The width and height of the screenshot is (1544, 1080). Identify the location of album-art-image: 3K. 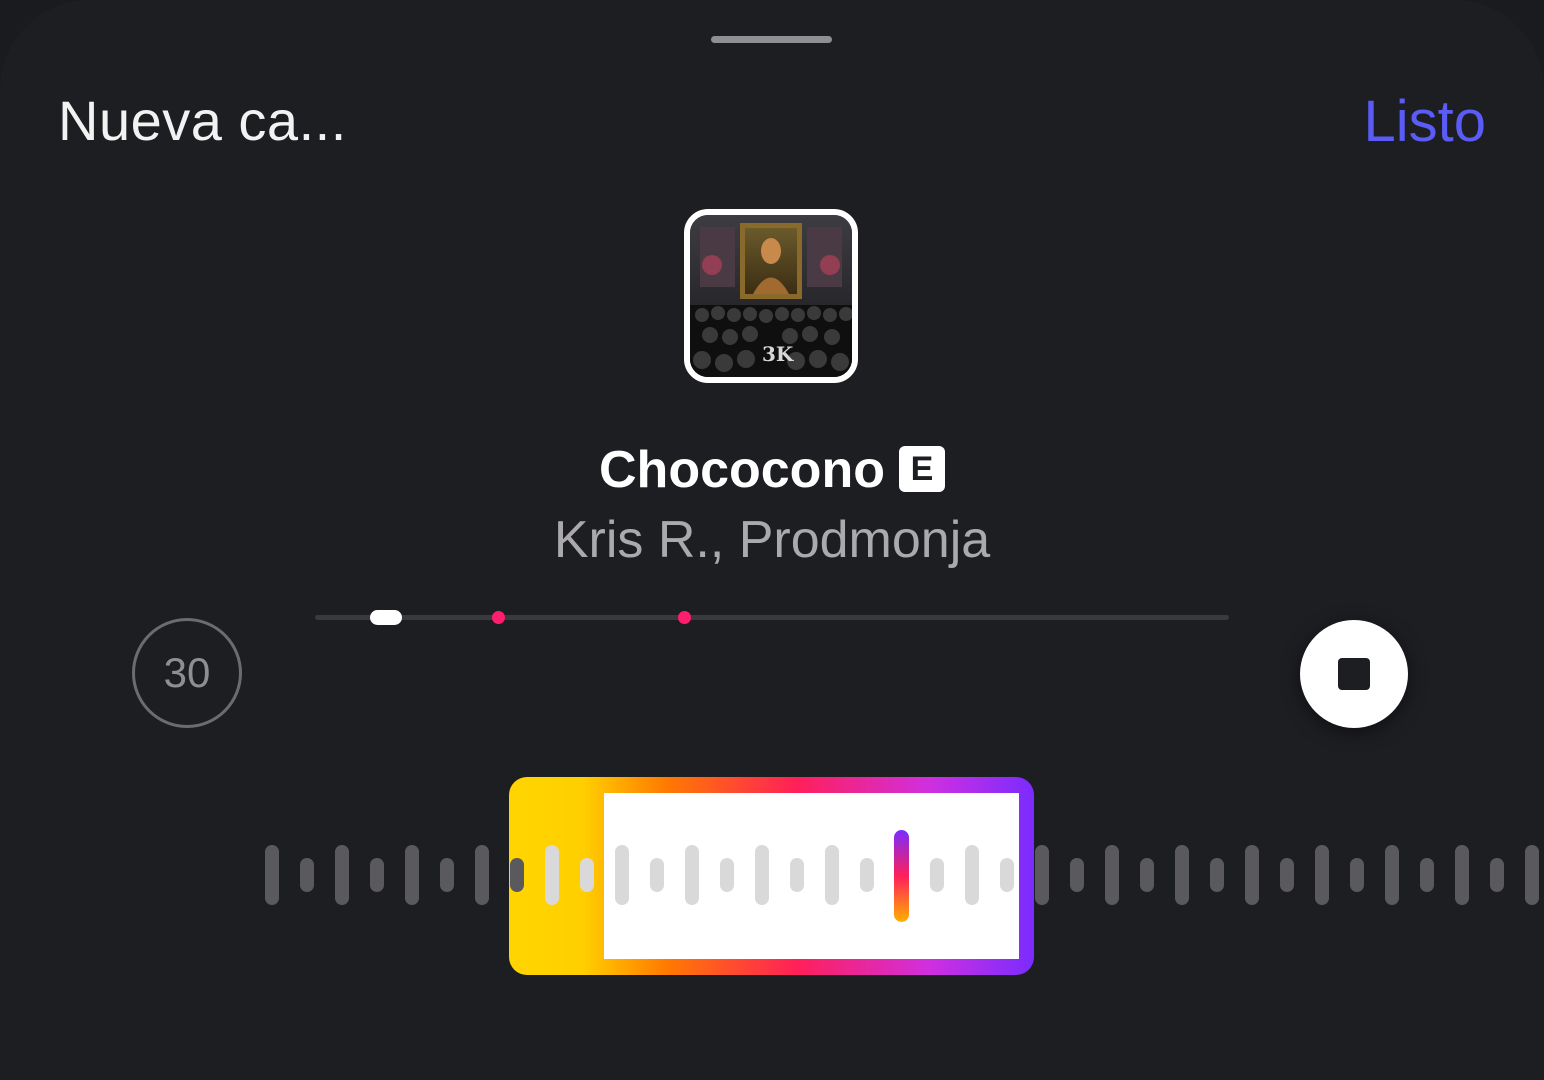
(771, 296).